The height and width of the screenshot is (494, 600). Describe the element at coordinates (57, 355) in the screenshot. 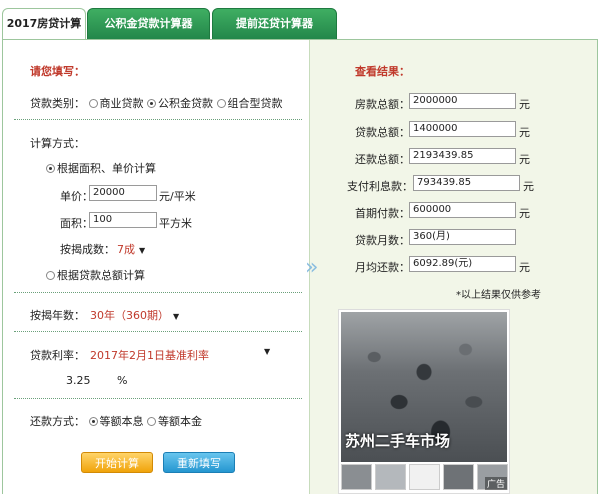

I see `rate-label: 贷款利率：` at that location.